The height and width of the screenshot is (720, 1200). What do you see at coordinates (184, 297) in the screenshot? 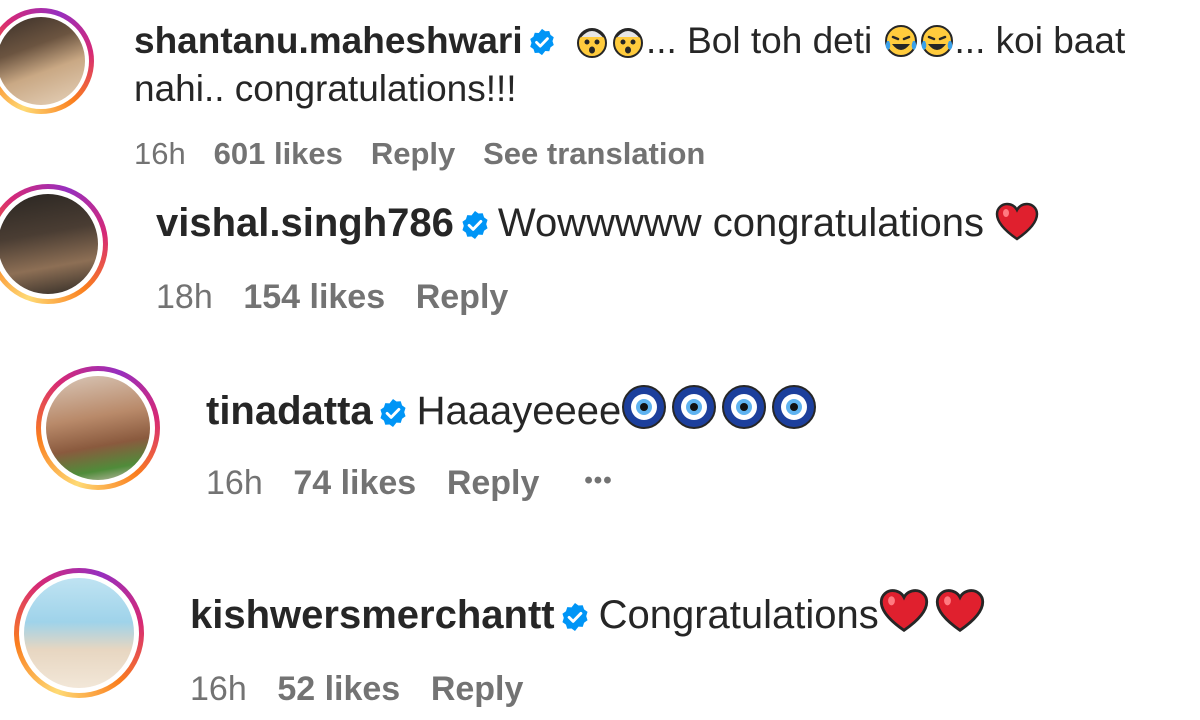
I see `comment-time: 18h` at bounding box center [184, 297].